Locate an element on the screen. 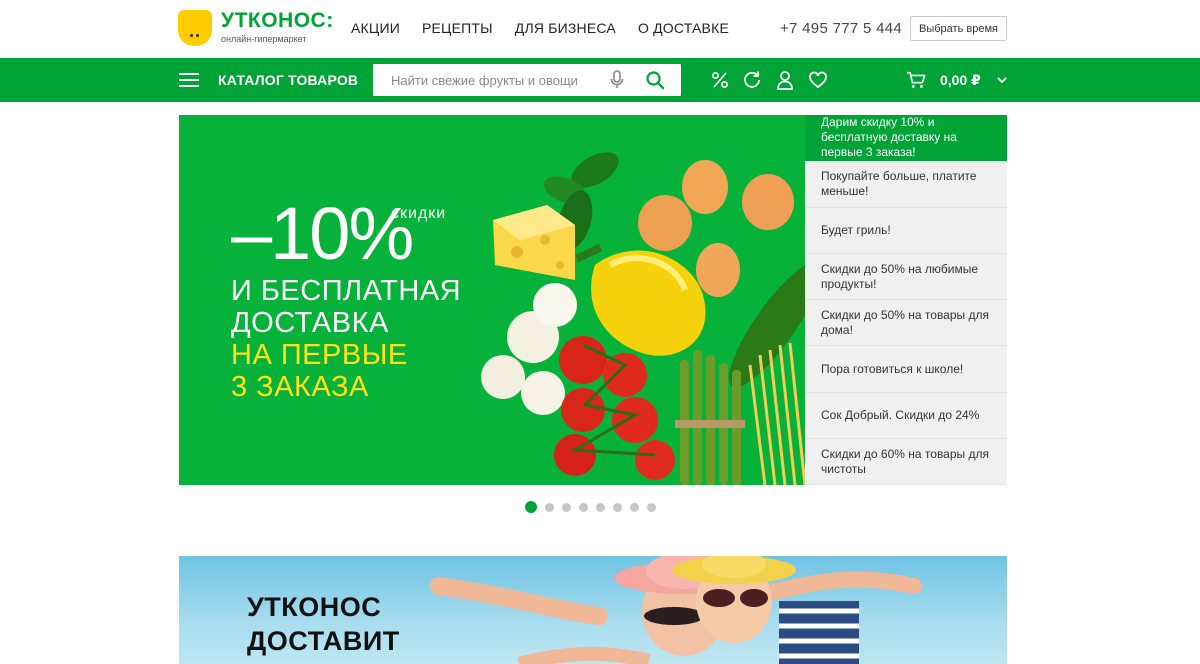 This screenshot has height=664, width=1200. delivery-banner: УТКОНОС ДОСТАВИТ is located at coordinates (593, 610).